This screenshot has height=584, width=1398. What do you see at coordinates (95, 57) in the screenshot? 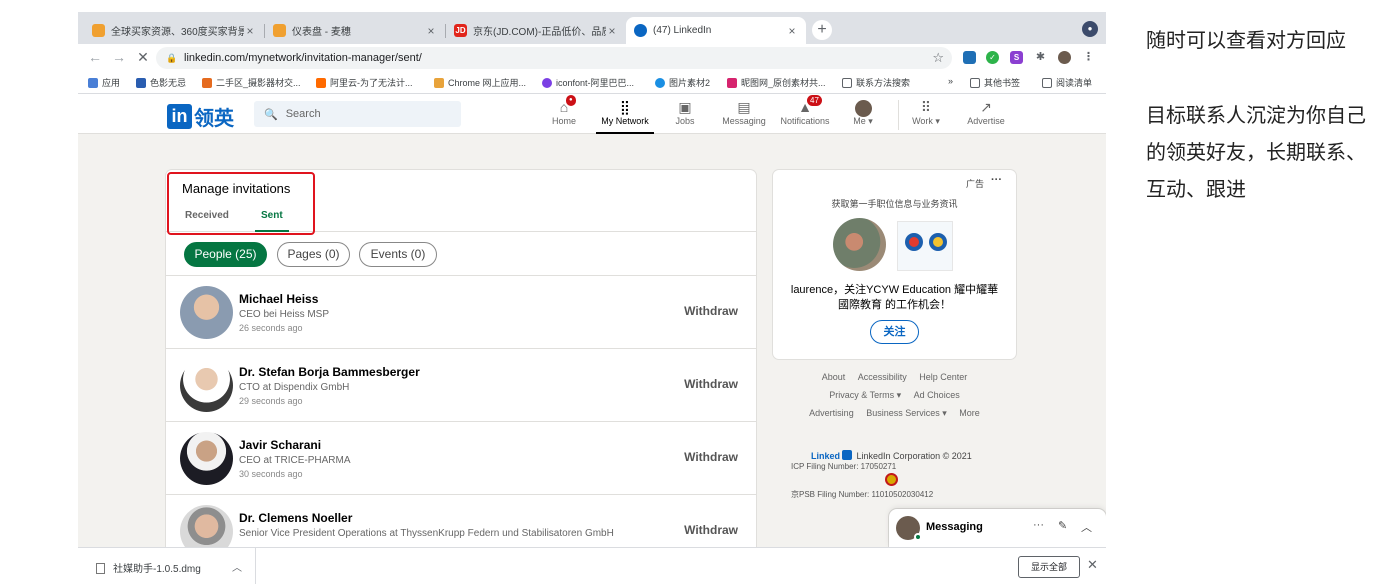
I see `back-icon: ←` at bounding box center [95, 57].